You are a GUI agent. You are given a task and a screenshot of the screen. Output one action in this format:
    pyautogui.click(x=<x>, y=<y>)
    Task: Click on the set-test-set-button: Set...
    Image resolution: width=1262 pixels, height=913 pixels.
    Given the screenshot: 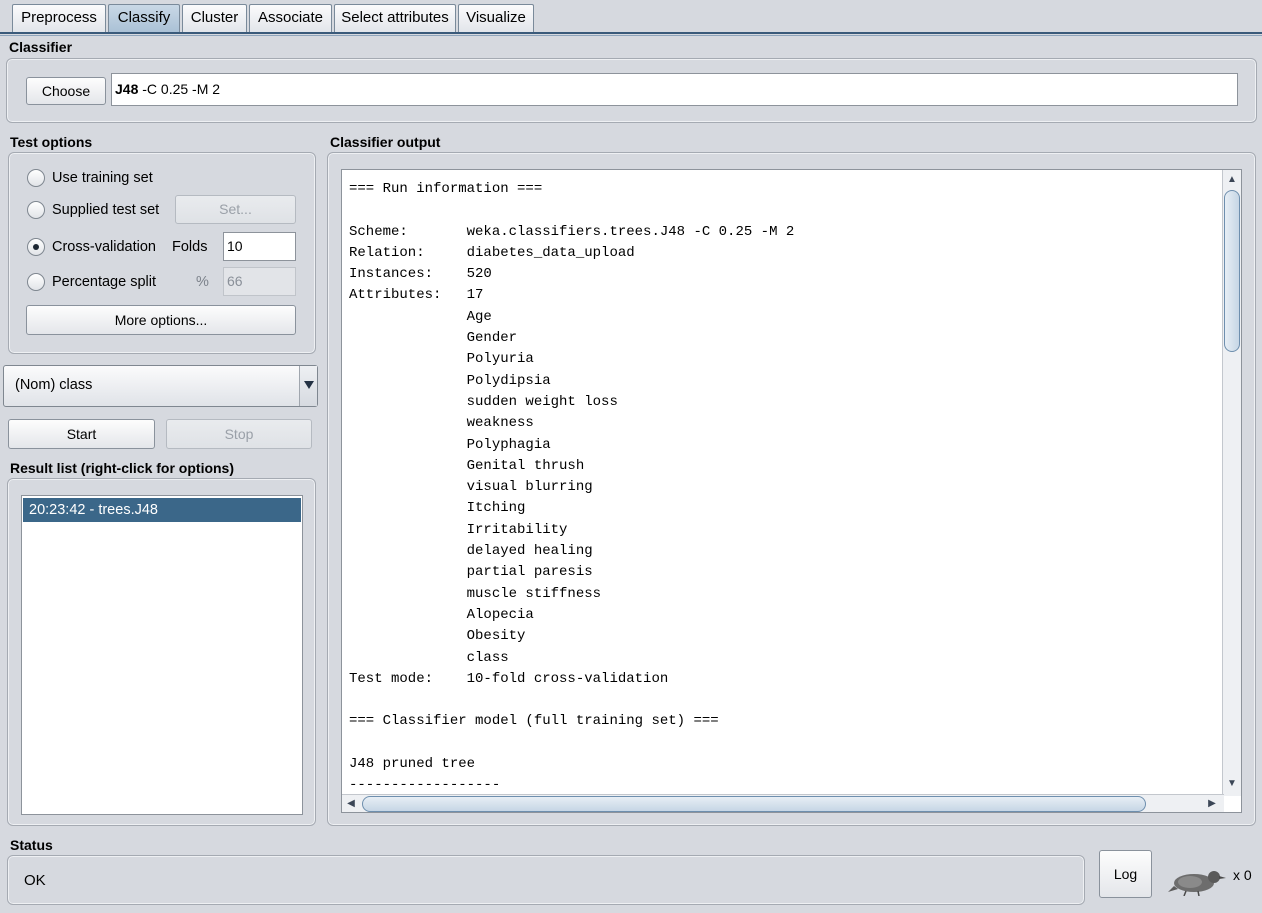 What is the action you would take?
    pyautogui.click(x=235, y=209)
    